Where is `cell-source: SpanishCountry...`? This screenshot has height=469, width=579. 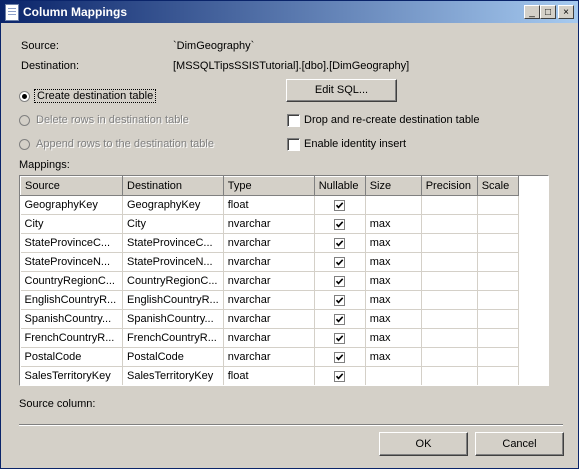 cell-source: SpanishCountry... is located at coordinates (71, 319).